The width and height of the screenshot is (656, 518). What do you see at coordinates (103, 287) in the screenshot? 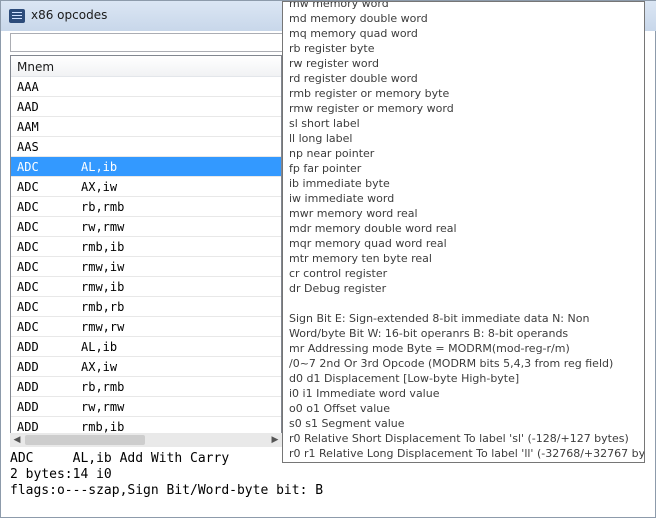
I see `operands-cell: rmw,ib` at bounding box center [103, 287].